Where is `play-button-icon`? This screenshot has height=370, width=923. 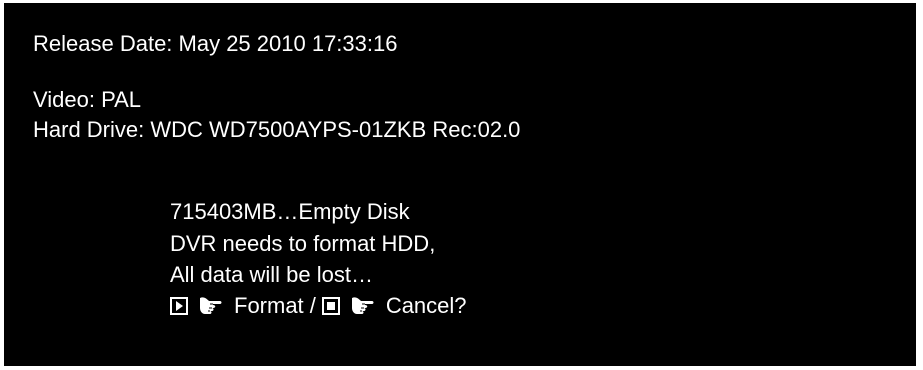 play-button-icon is located at coordinates (179, 306).